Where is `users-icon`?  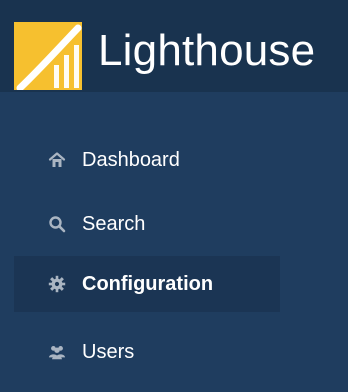
users-icon is located at coordinates (57, 352).